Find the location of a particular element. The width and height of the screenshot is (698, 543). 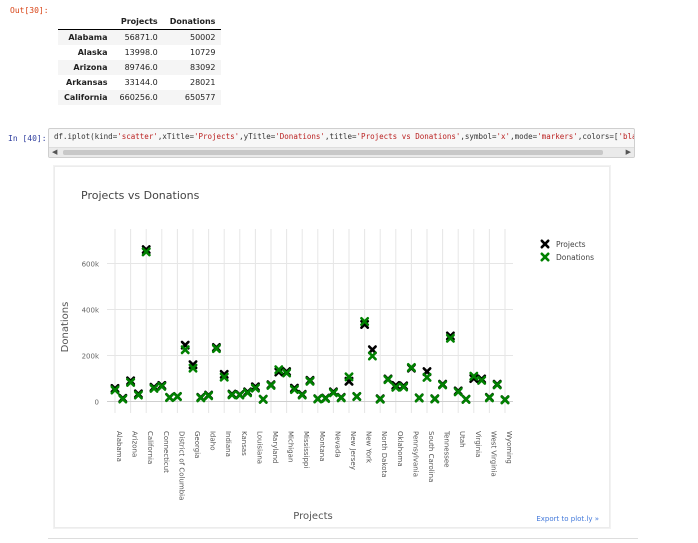

table-row: Alaska 13998.0 10729 is located at coordinates (139, 52).